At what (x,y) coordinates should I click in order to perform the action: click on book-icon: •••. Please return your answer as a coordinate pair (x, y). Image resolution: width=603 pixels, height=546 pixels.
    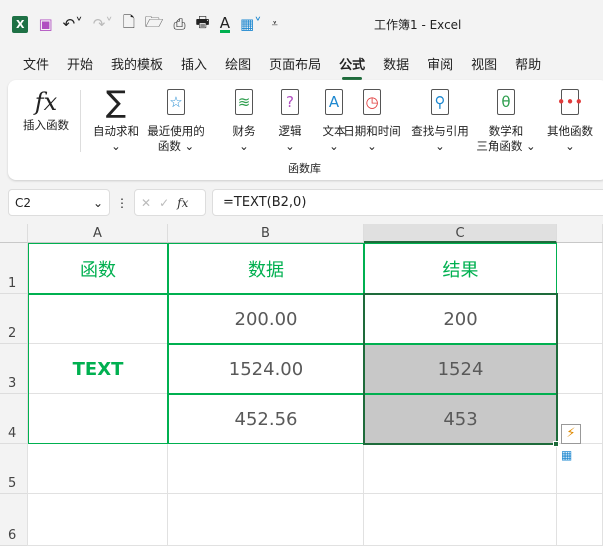
    Looking at the image, I should click on (570, 102).